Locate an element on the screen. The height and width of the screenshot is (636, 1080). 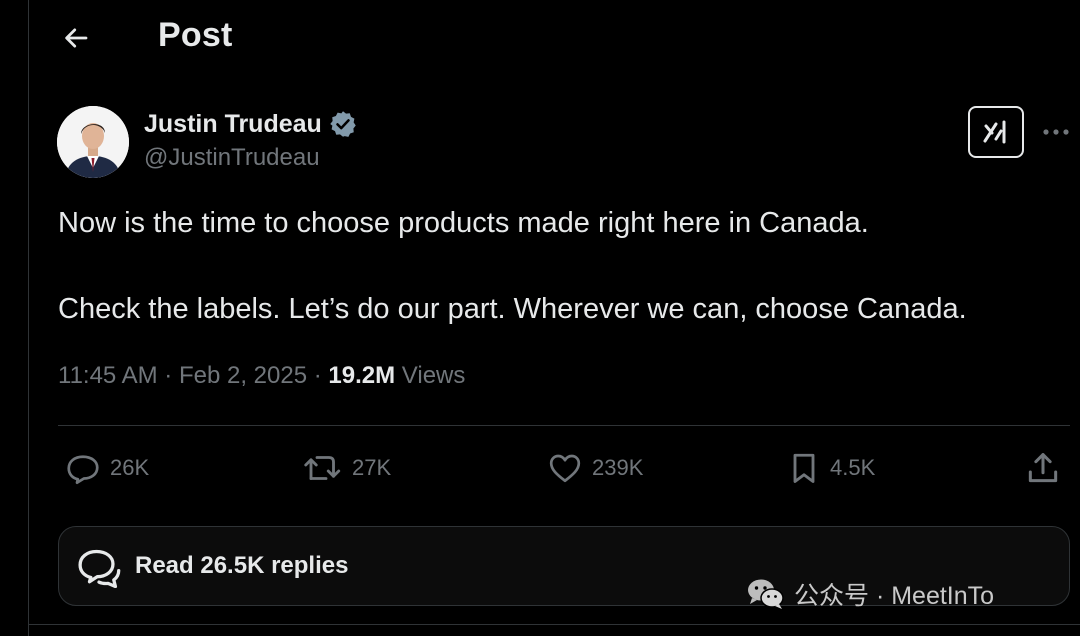
more-options-button is located at coordinates (1056, 132).